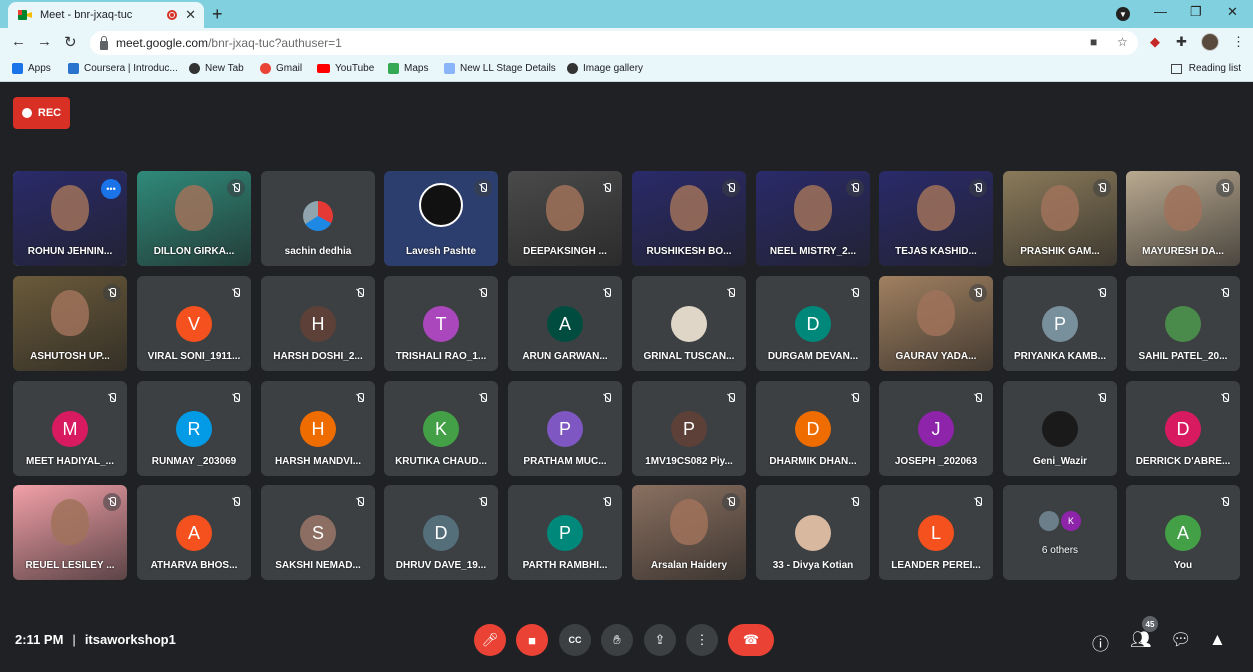 The width and height of the screenshot is (1253, 672). What do you see at coordinates (73, 68) in the screenshot?
I see `coursera-icon` at bounding box center [73, 68].